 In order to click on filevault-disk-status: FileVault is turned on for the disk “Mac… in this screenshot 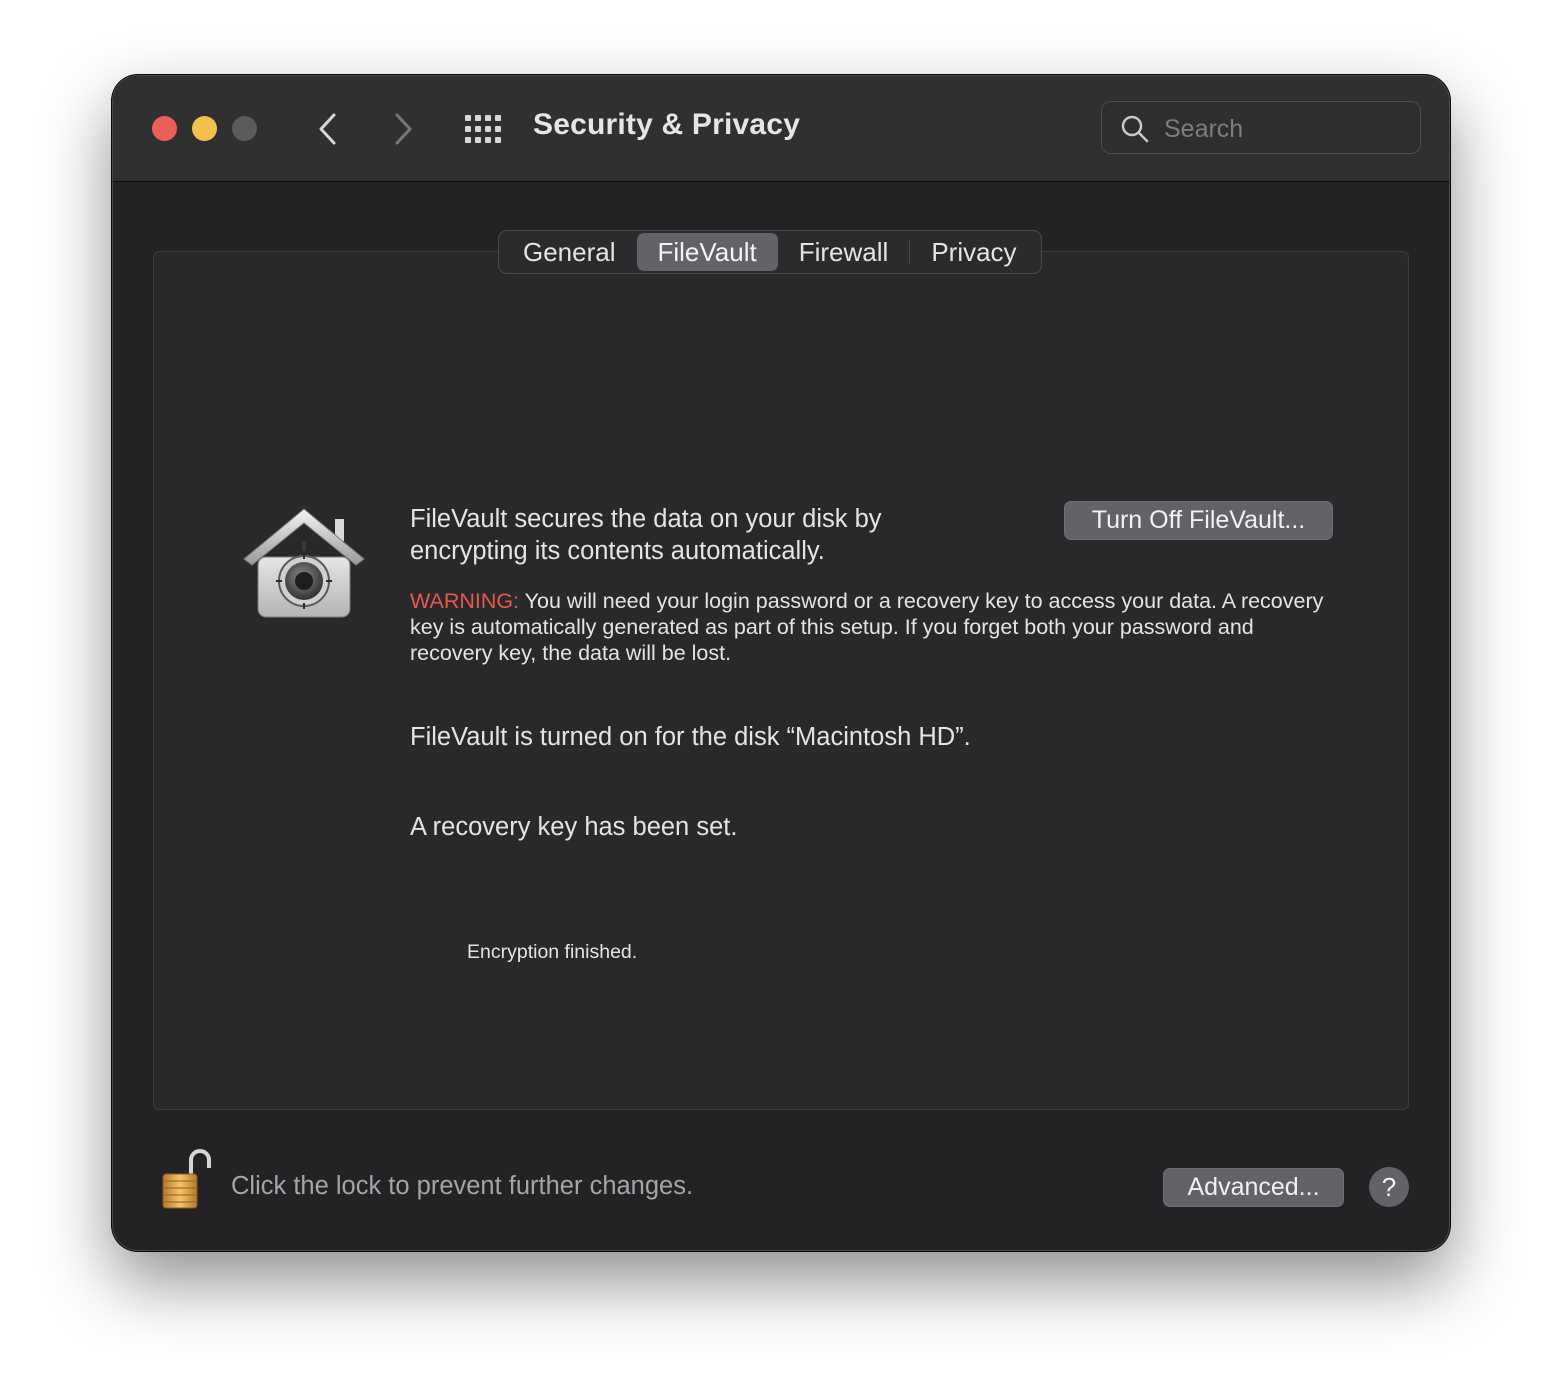, I will do `click(690, 737)`.